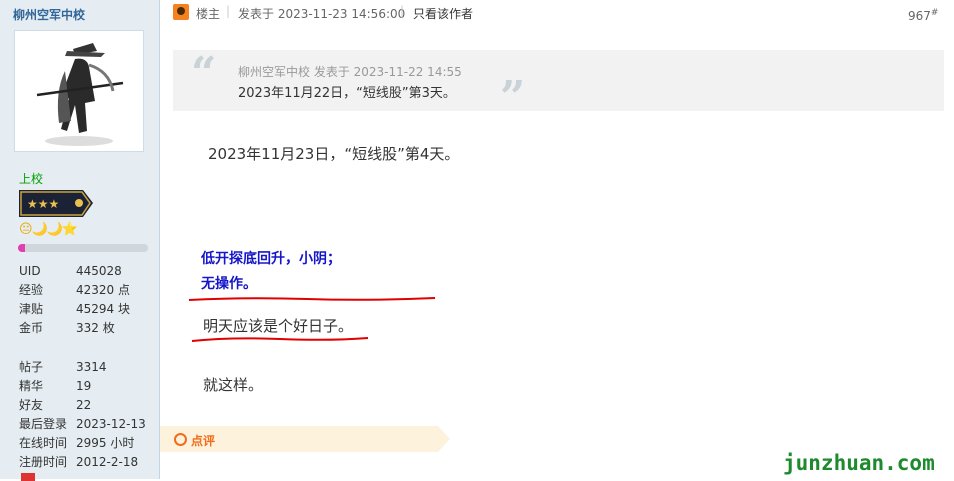 Image resolution: width=954 pixels, height=481 pixels. Describe the element at coordinates (513, 97) in the screenshot. I see `quote-close-icon: ”` at that location.